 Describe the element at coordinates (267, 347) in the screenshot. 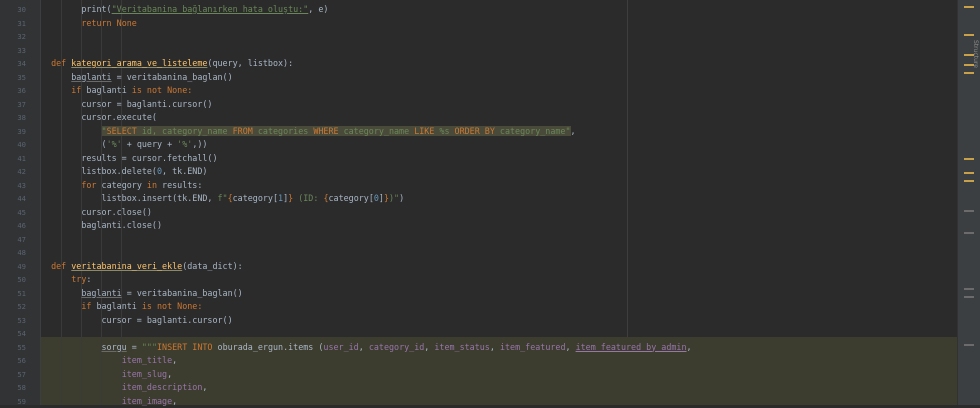

I see `code-token: oburada_ergun.items (` at that location.